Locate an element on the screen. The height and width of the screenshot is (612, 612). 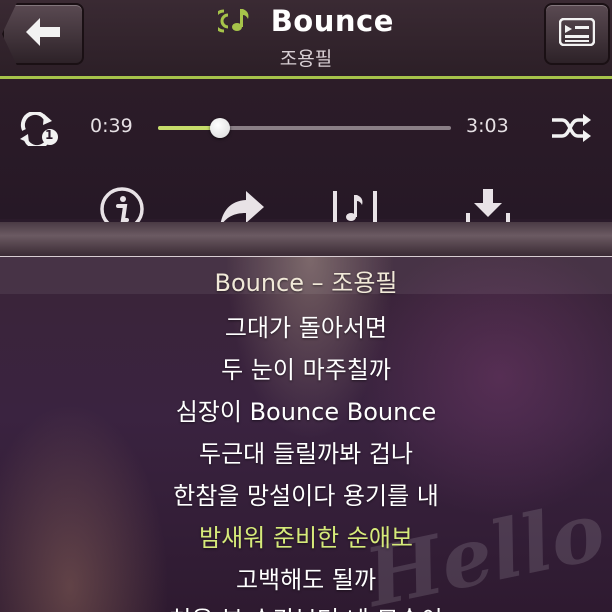
song-title-row: Bounce is located at coordinates (306, 23).